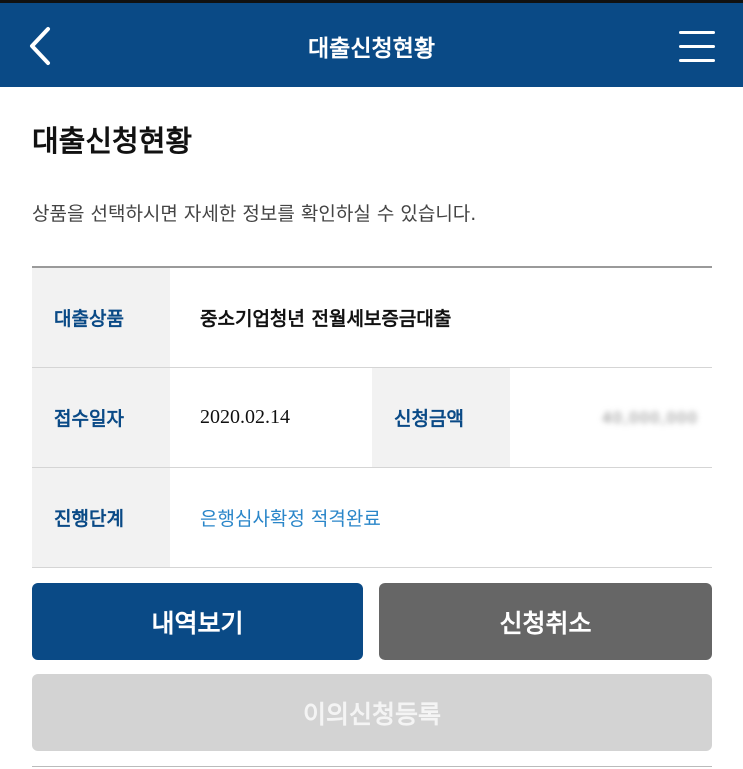  Describe the element at coordinates (197, 621) in the screenshot. I see `view-history-button: 내역보기` at that location.